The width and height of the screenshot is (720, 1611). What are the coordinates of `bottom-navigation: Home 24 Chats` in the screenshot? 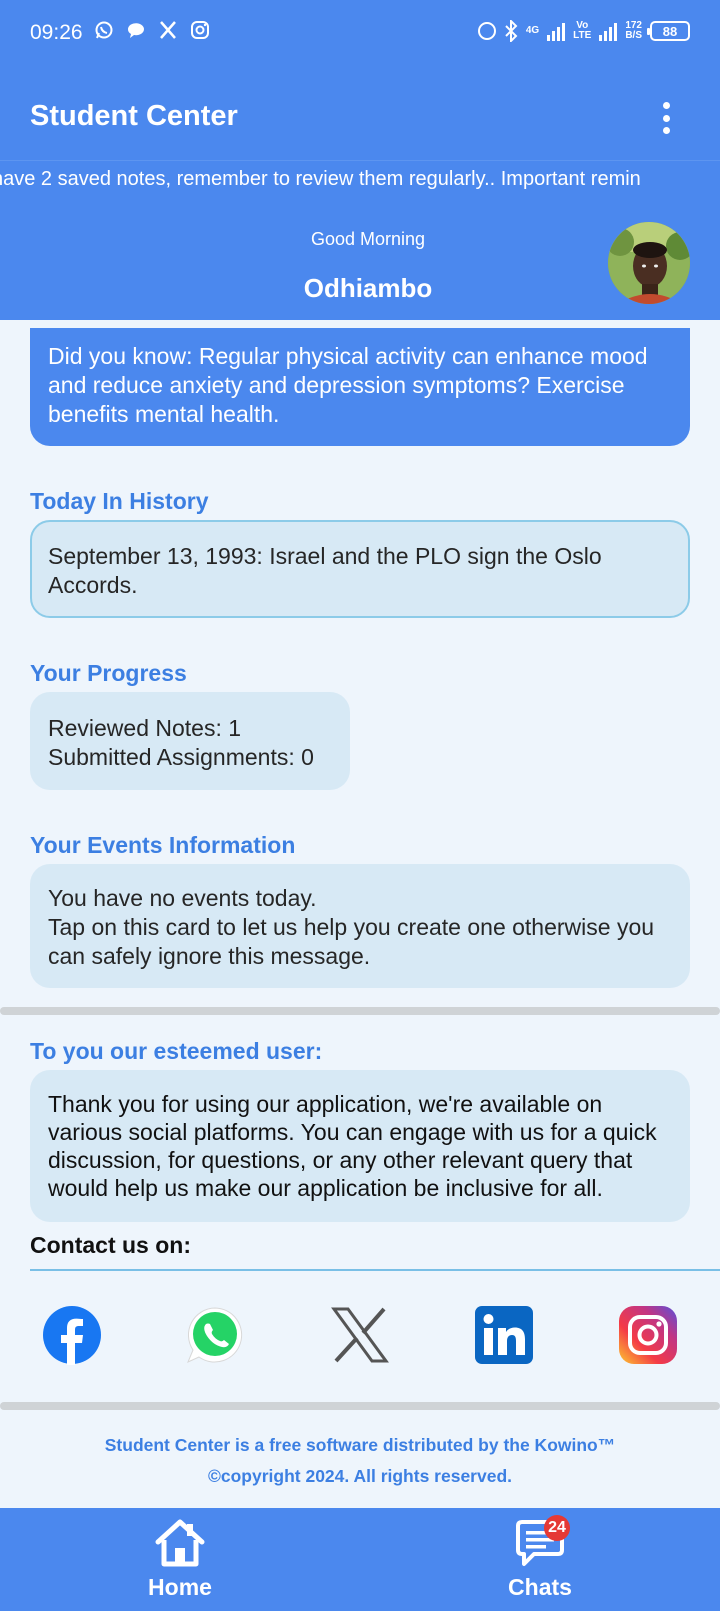 It's located at (360, 1559).